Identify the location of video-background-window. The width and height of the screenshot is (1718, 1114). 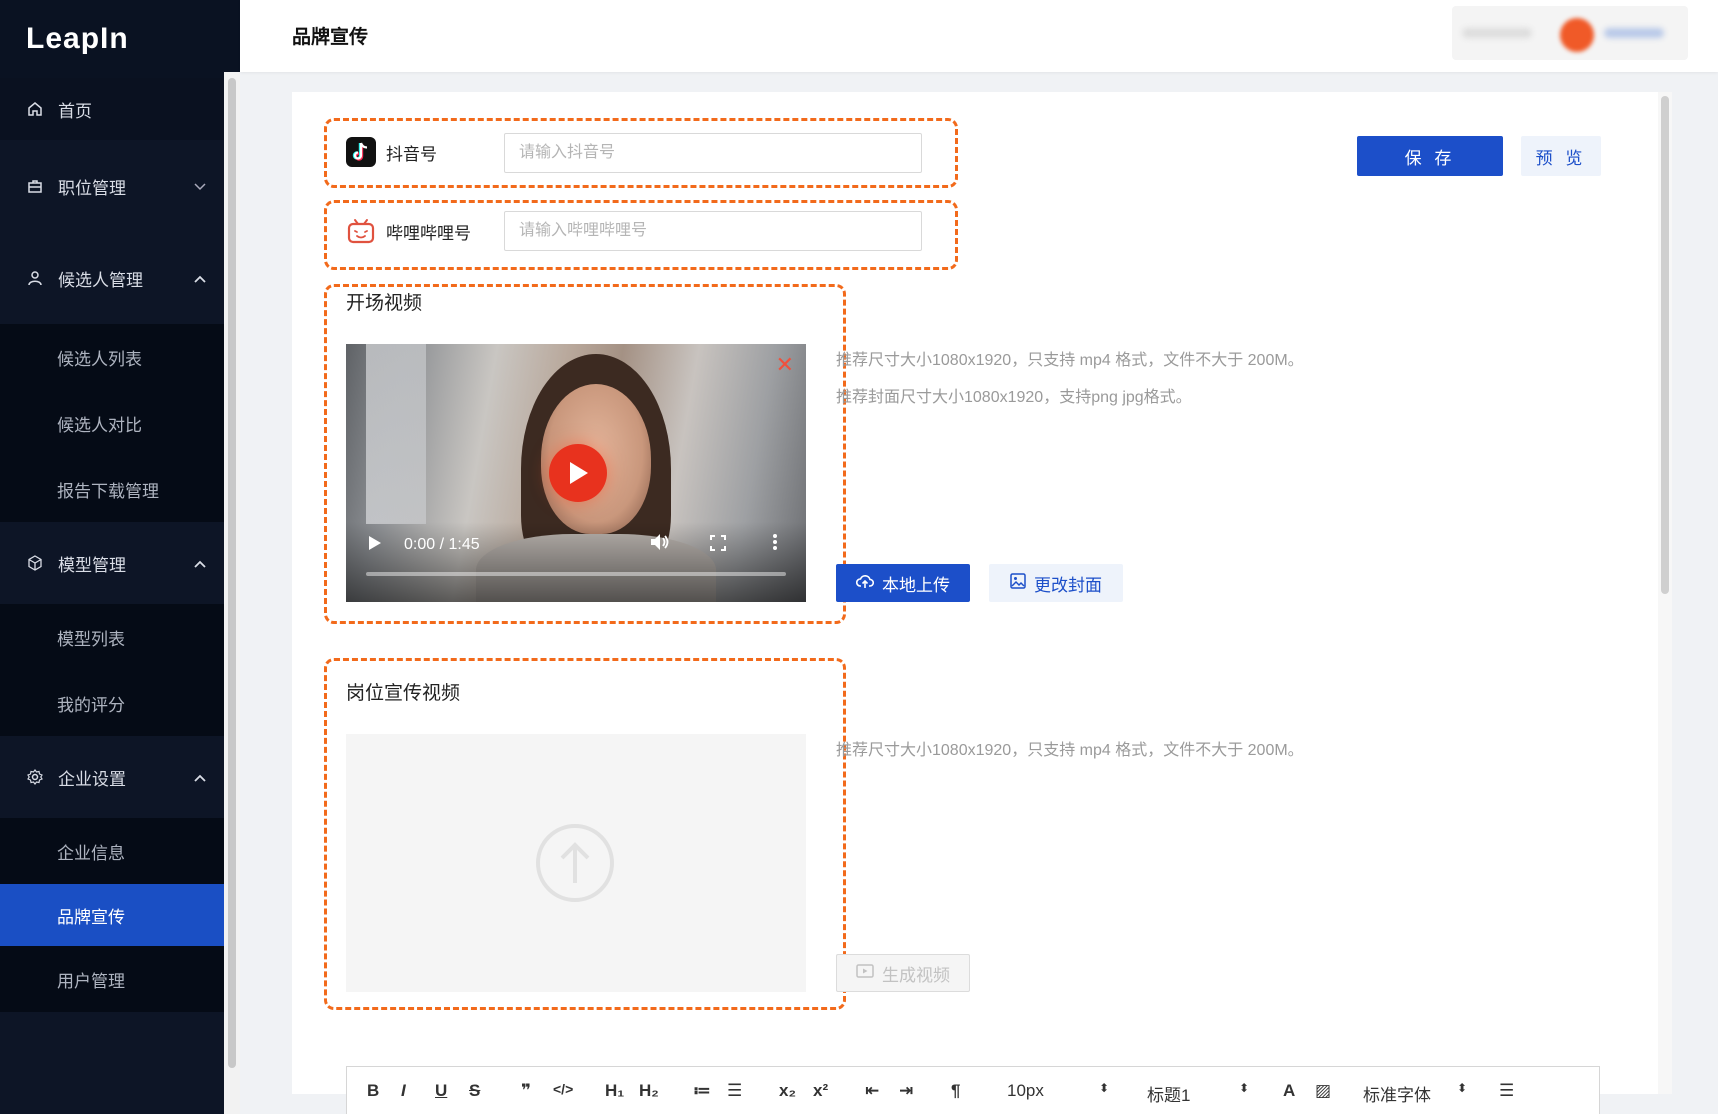
(396, 434).